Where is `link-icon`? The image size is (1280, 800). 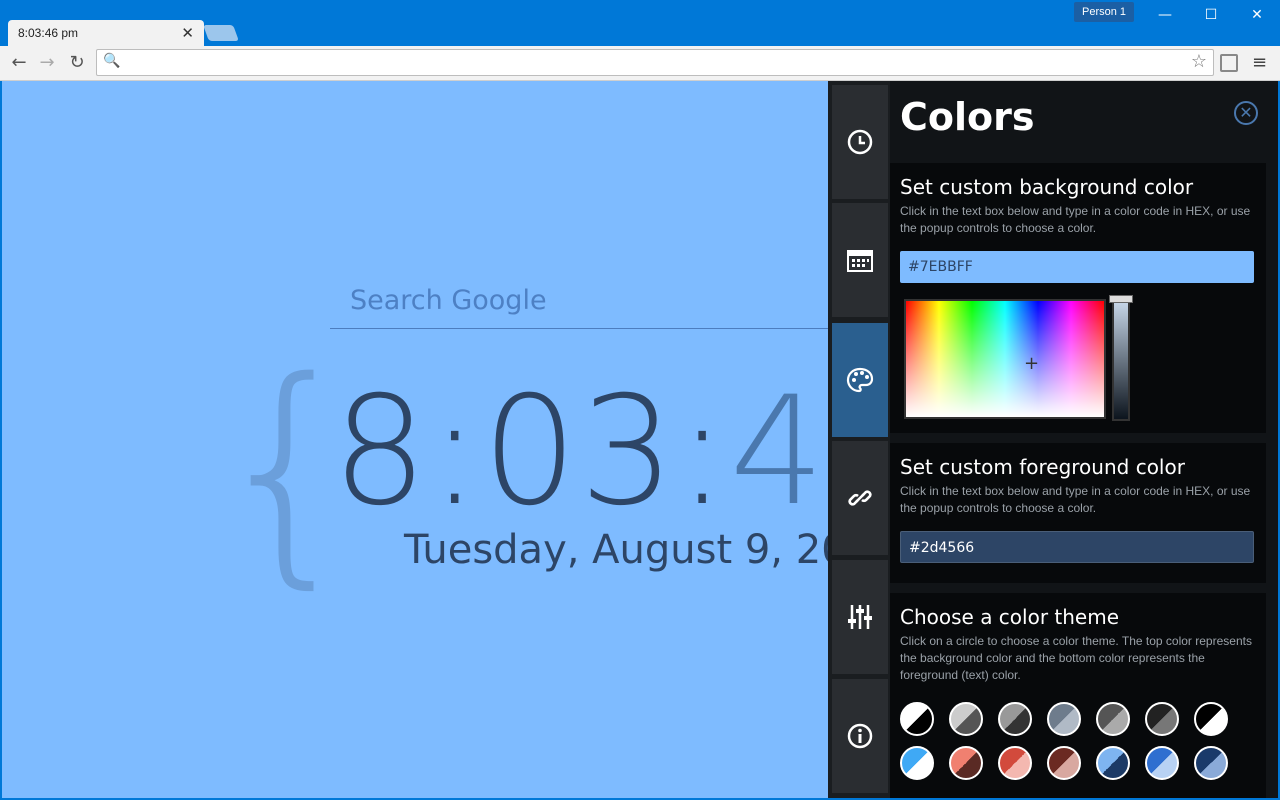
link-icon is located at coordinates (860, 498).